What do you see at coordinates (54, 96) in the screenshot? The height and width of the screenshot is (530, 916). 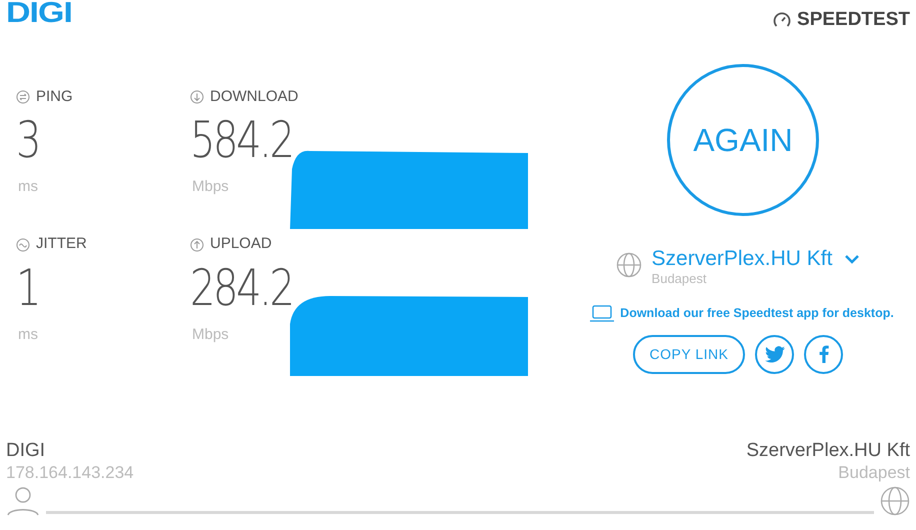 I see `metric-label: PING` at bounding box center [54, 96].